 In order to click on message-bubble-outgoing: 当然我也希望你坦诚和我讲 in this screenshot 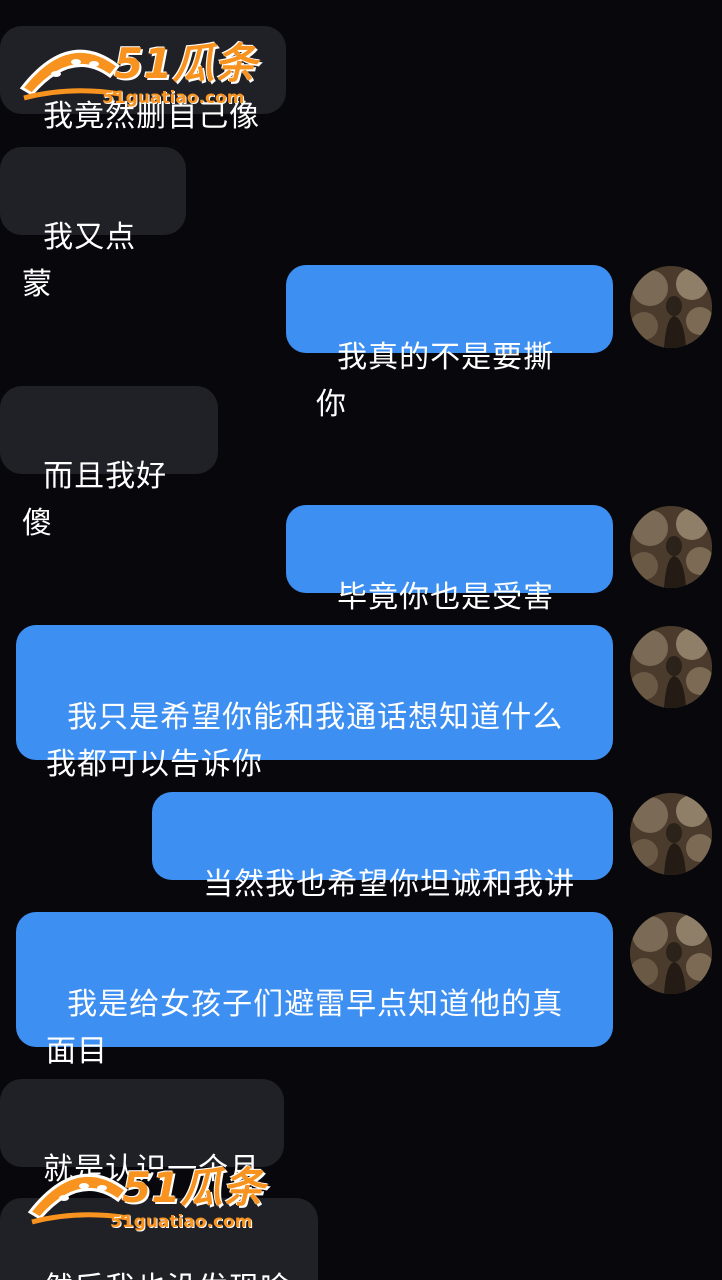, I will do `click(382, 847)`.